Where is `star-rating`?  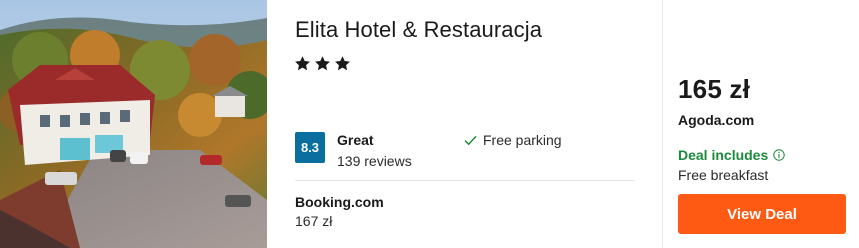 star-rating is located at coordinates (322, 63).